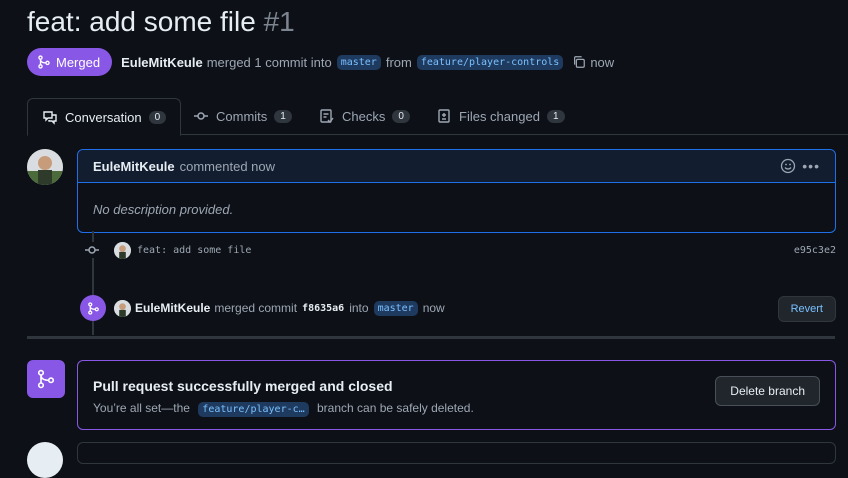 The height and width of the screenshot is (478, 848). I want to click on tab-checks-count: 0, so click(401, 116).